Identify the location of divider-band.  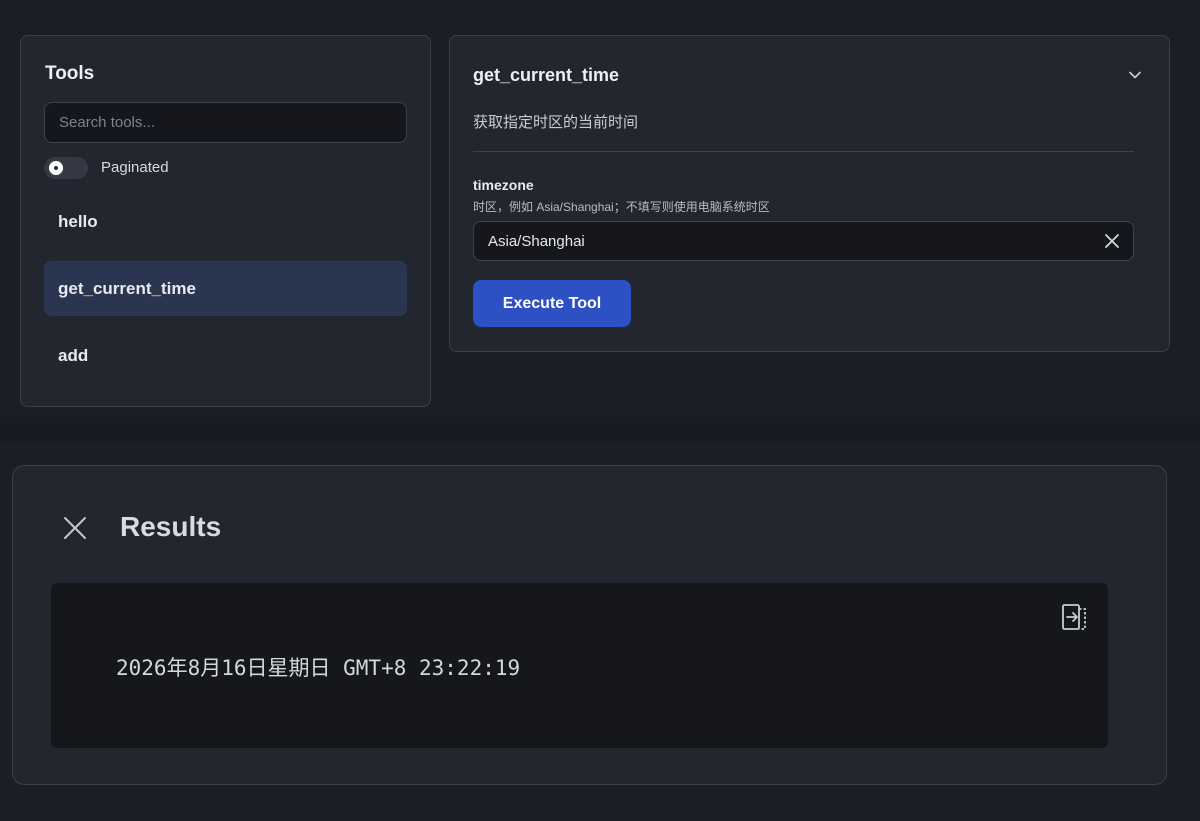
(600, 429).